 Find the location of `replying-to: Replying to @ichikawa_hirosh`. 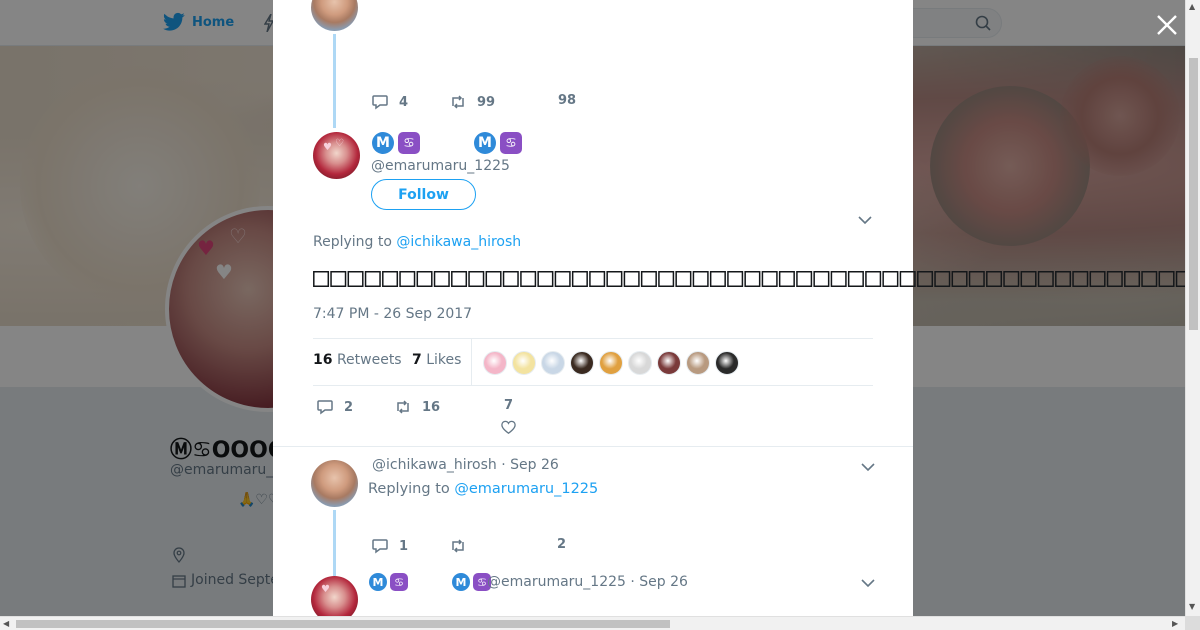

replying-to: Replying to @ichikawa_hirosh is located at coordinates (417, 242).